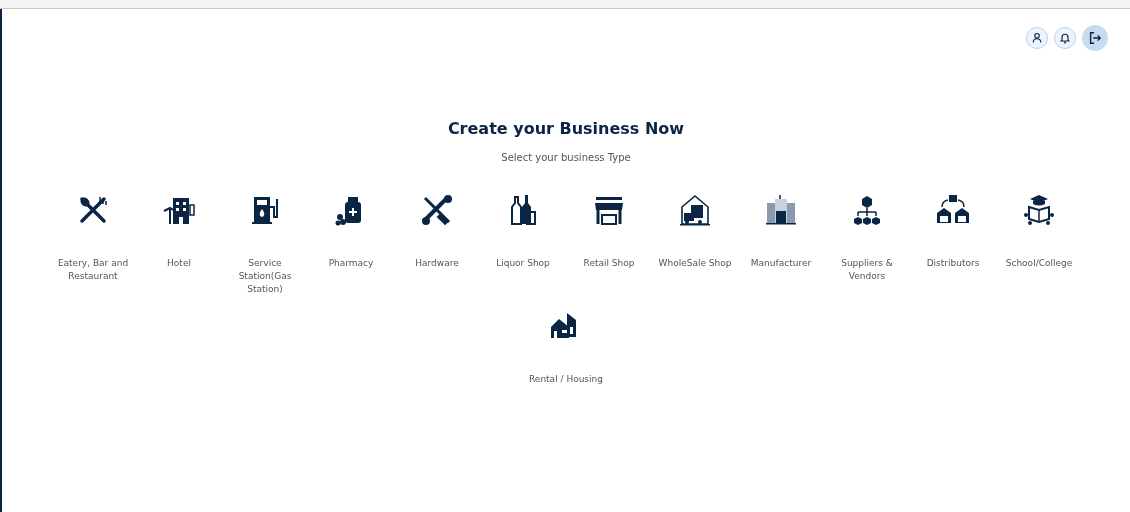 Image resolution: width=1130 pixels, height=512 pixels. Describe the element at coordinates (1039, 263) in the screenshot. I see `business-type-label: School/College` at that location.